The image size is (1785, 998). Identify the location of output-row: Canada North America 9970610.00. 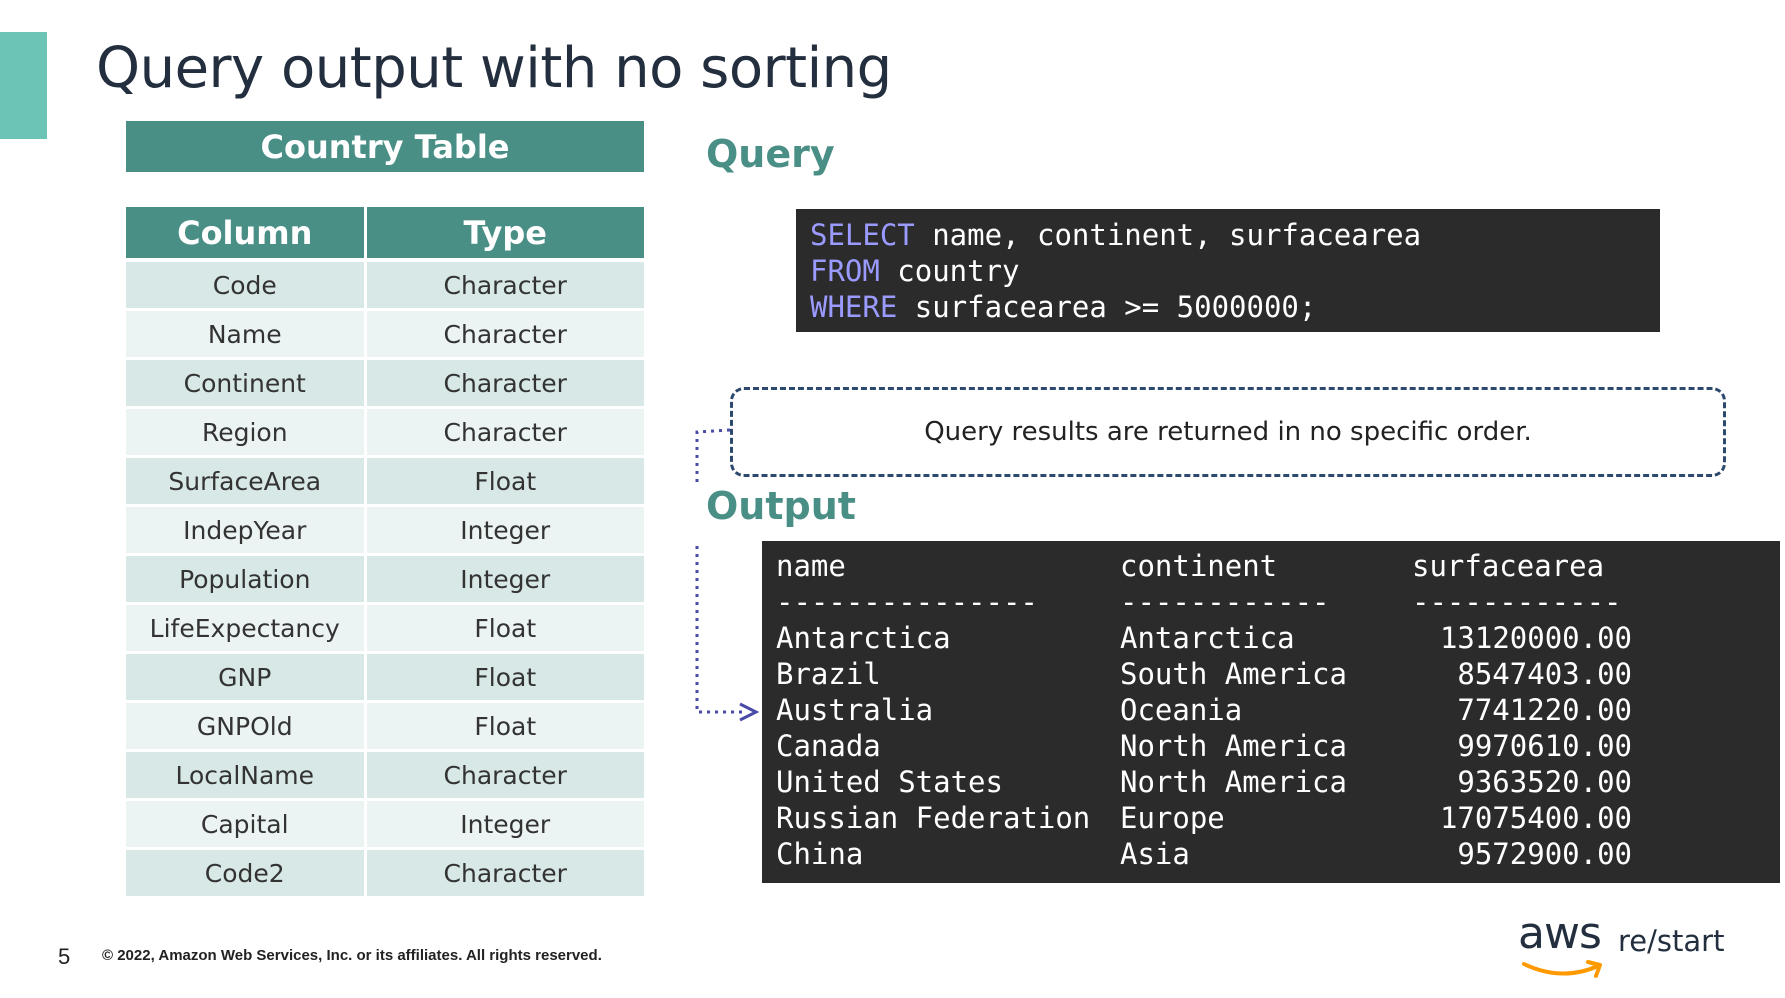
(1271, 747).